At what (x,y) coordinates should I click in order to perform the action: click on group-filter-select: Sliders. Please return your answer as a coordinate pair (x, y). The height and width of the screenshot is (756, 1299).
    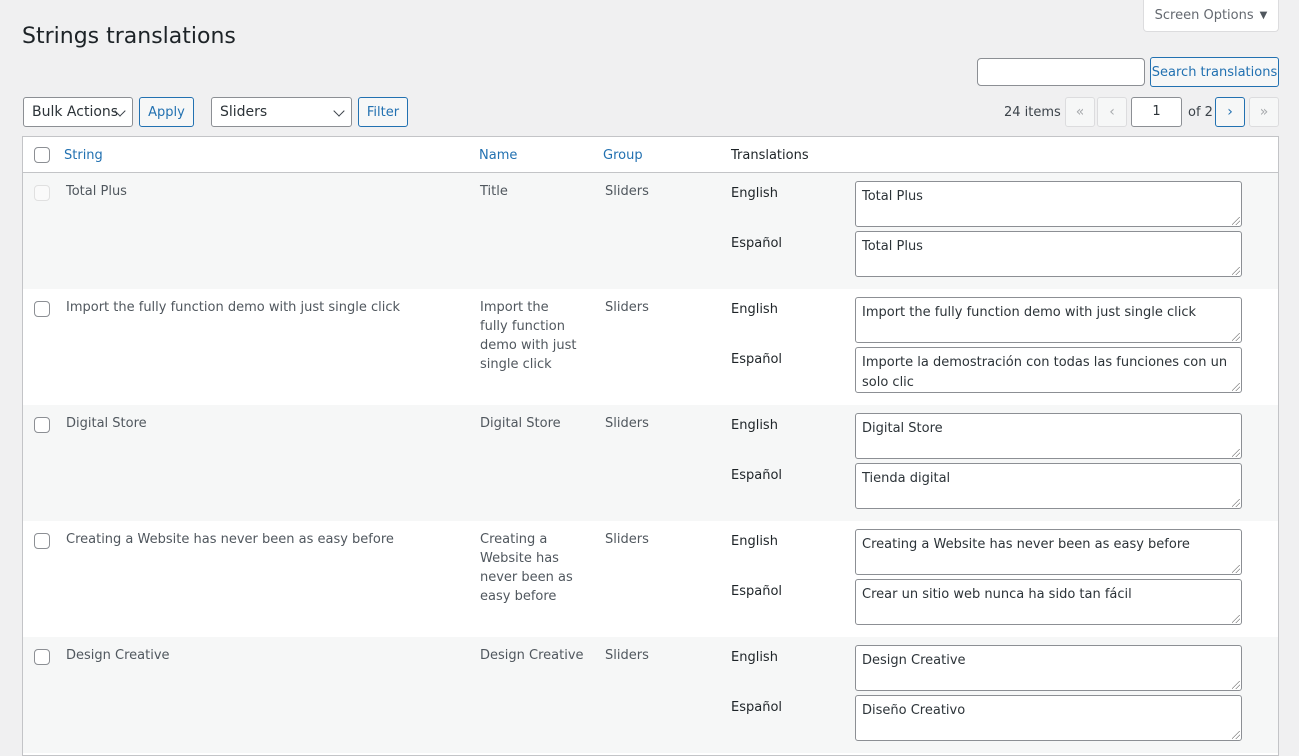
    Looking at the image, I should click on (281, 112).